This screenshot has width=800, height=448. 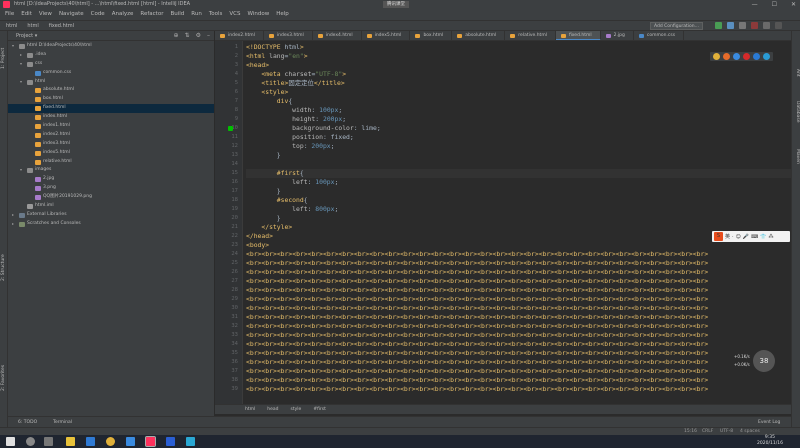 I want to click on minimize-button: —, so click(x=755, y=4).